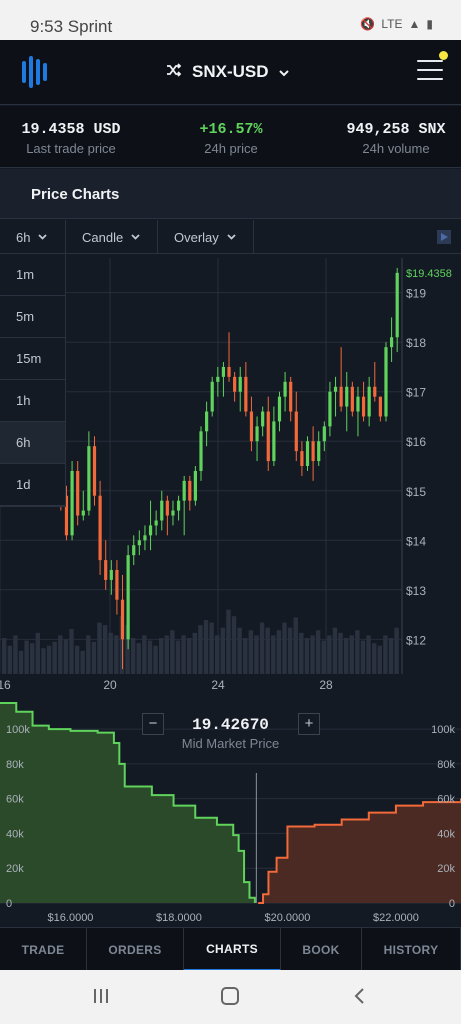 This screenshot has height=1024, width=461. I want to click on change-value: +16.57%, so click(231, 129).